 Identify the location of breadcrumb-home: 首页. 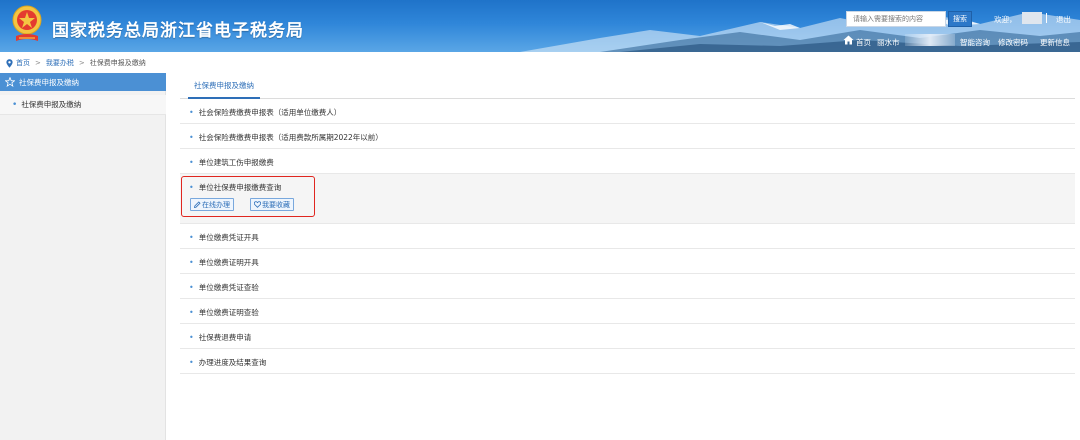
(23, 63).